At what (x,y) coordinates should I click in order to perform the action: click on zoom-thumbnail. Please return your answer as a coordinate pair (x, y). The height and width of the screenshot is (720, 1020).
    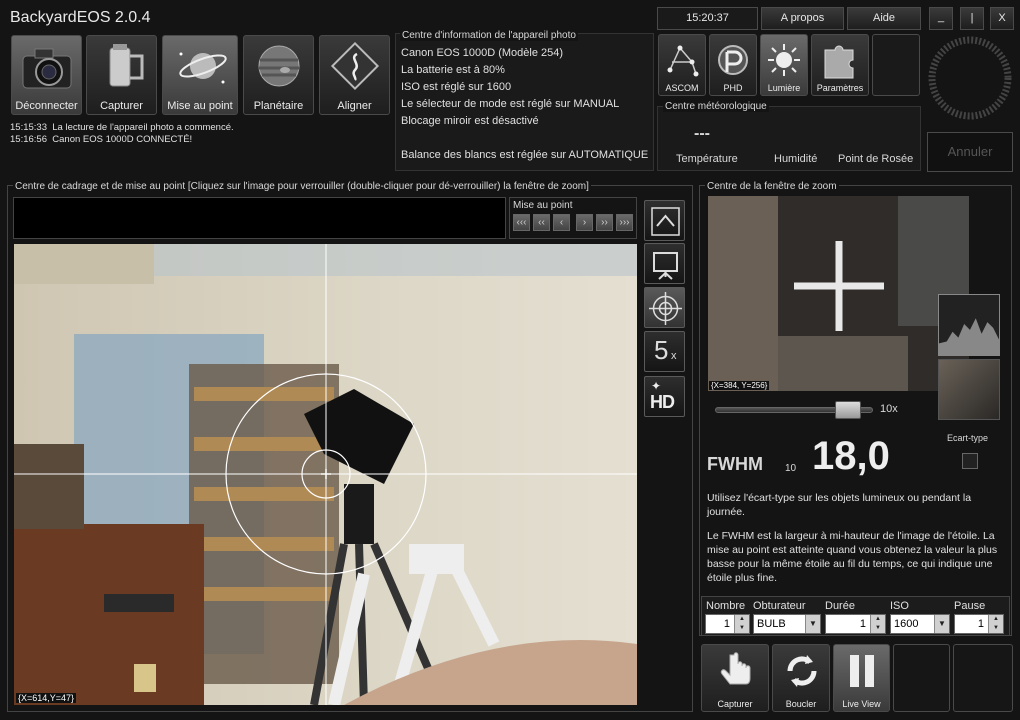
    Looking at the image, I should click on (969, 389).